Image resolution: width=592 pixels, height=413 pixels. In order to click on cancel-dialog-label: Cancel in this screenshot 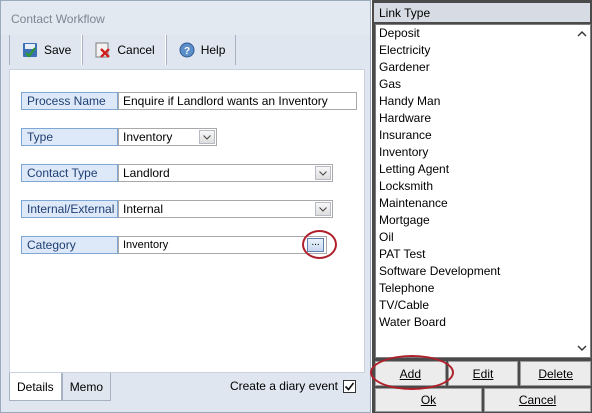, I will do `click(537, 400)`.